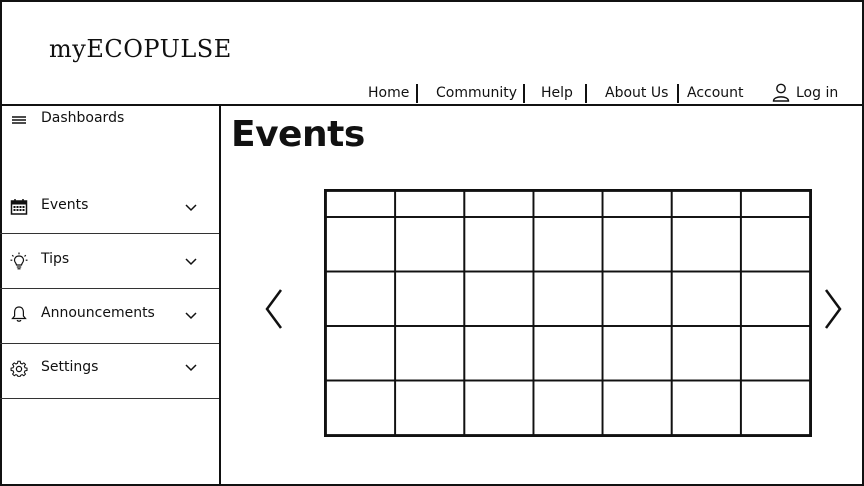  I want to click on sidebar-item-announcements: Announcements, so click(109, 316).